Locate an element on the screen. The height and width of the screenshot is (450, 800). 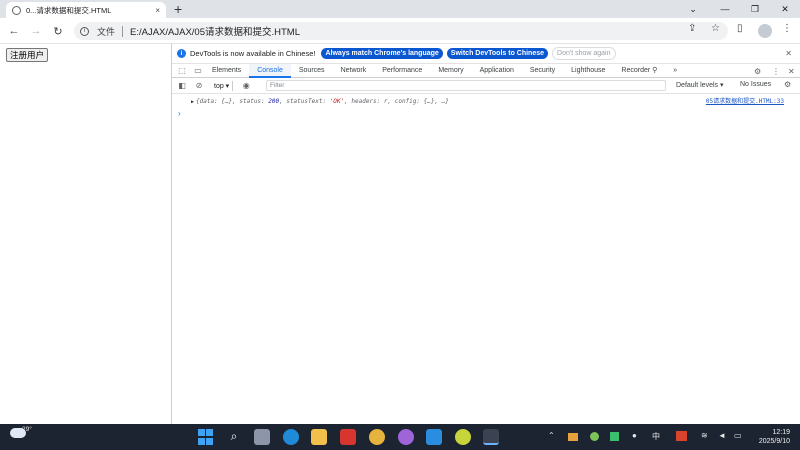
log-status-value: 200 is located at coordinates (274, 101).